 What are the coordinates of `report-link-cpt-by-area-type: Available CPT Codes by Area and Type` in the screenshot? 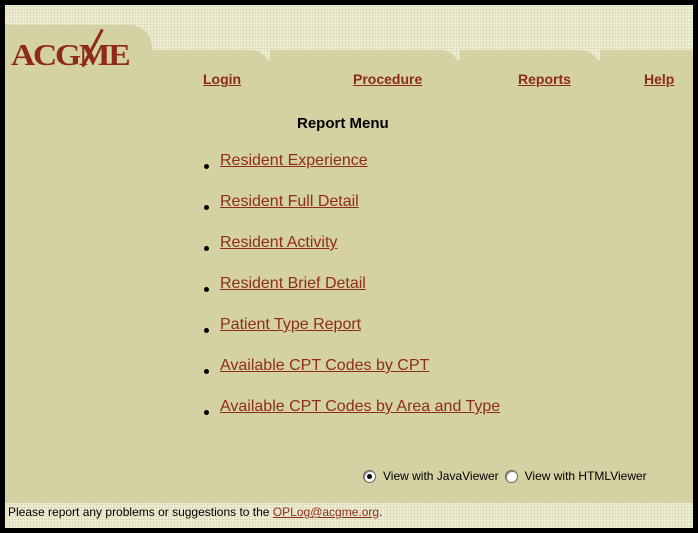 It's located at (360, 407).